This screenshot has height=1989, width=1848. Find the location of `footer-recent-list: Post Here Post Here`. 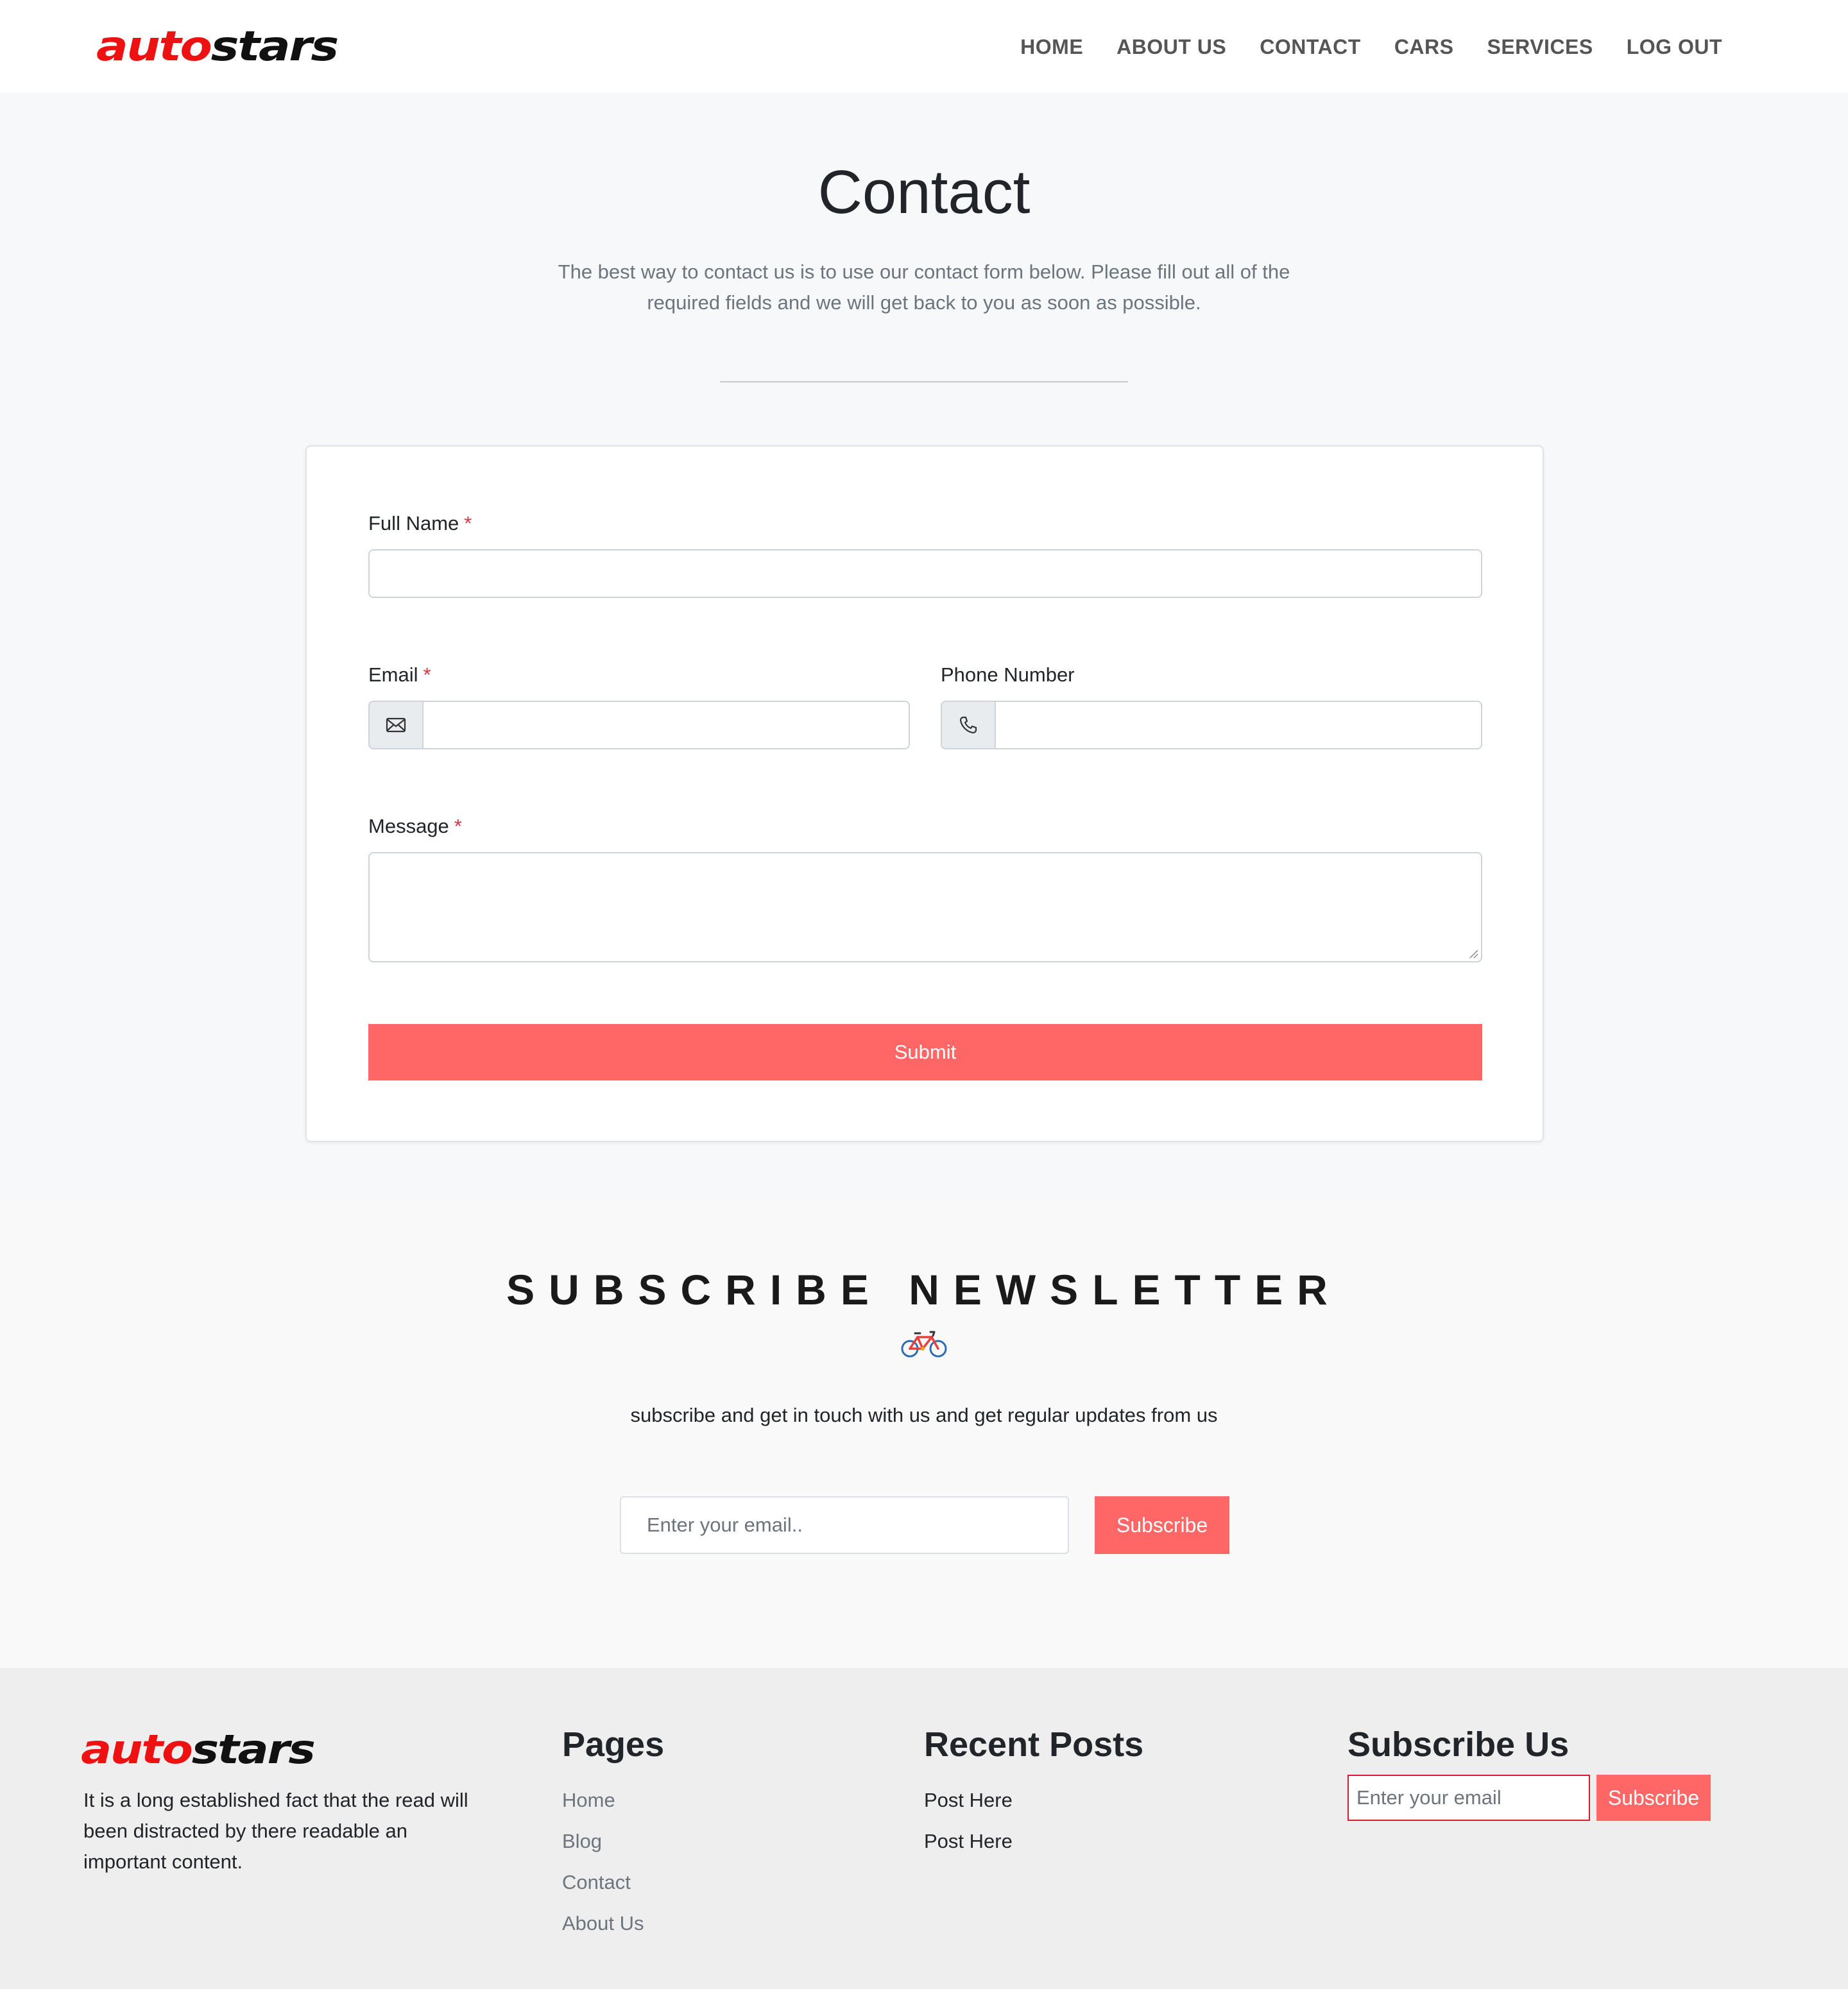

footer-recent-list: Post Here Post Here is located at coordinates (969, 1821).